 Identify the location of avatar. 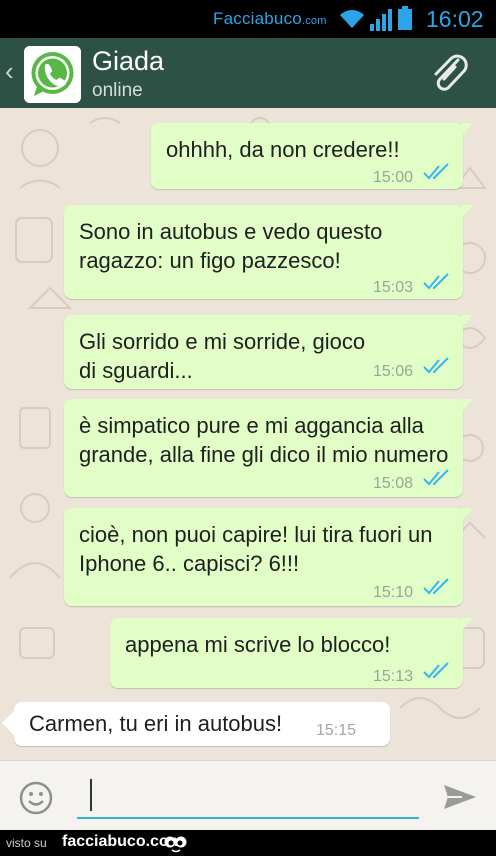
(52, 74).